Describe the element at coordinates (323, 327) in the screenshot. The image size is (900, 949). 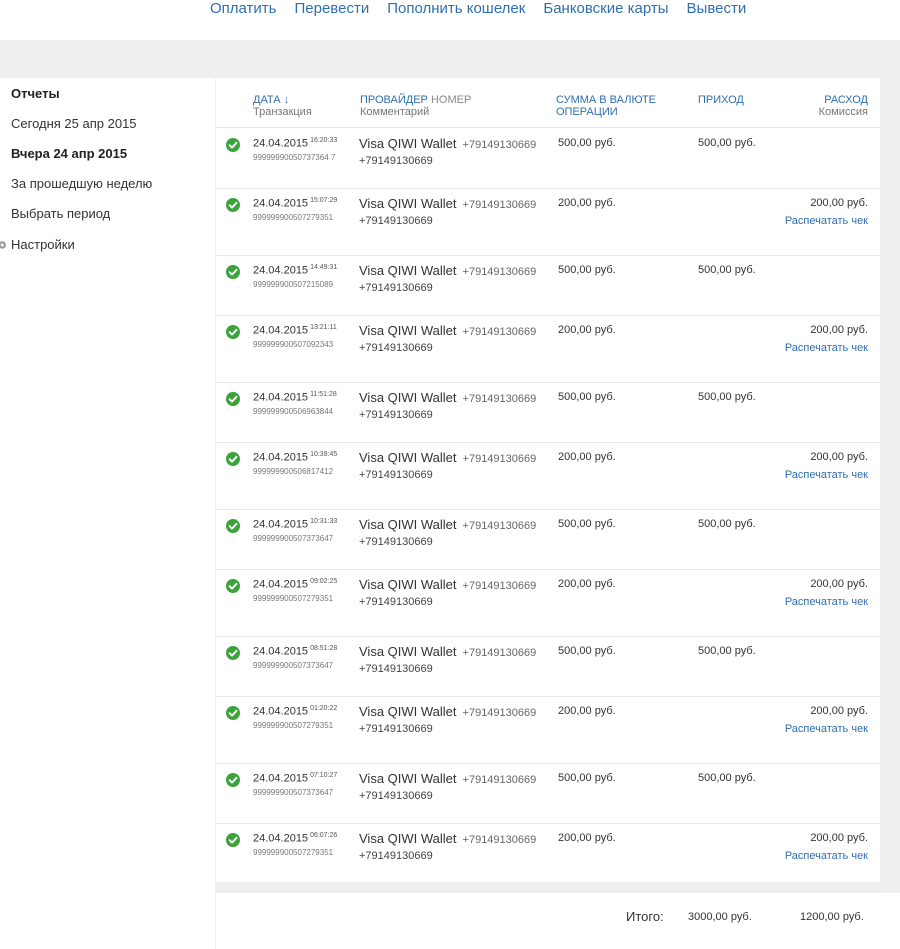
I see `row-time: 13:21:11` at that location.